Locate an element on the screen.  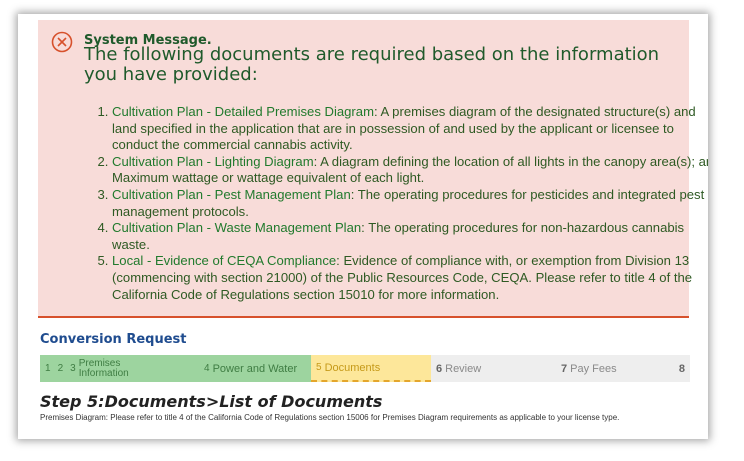
step-group-completed: 1 2 3 Premises Information is located at coordinates (120, 368).